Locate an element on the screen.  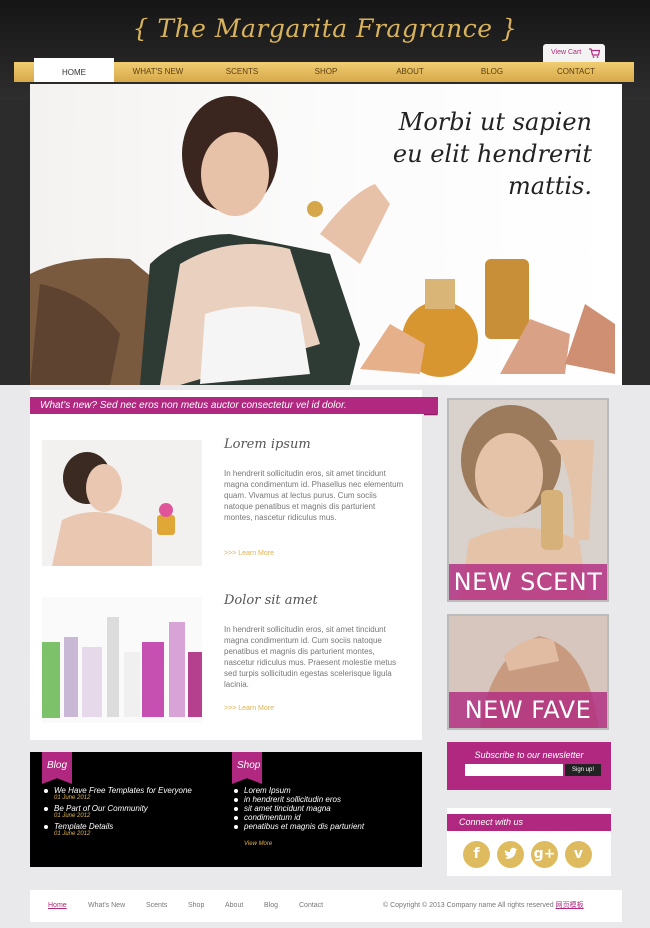
footer-link-contact: Contact is located at coordinates (311, 905).